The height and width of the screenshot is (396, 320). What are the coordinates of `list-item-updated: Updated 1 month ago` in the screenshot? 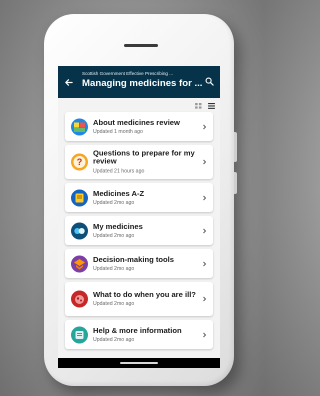 It's located at (118, 131).